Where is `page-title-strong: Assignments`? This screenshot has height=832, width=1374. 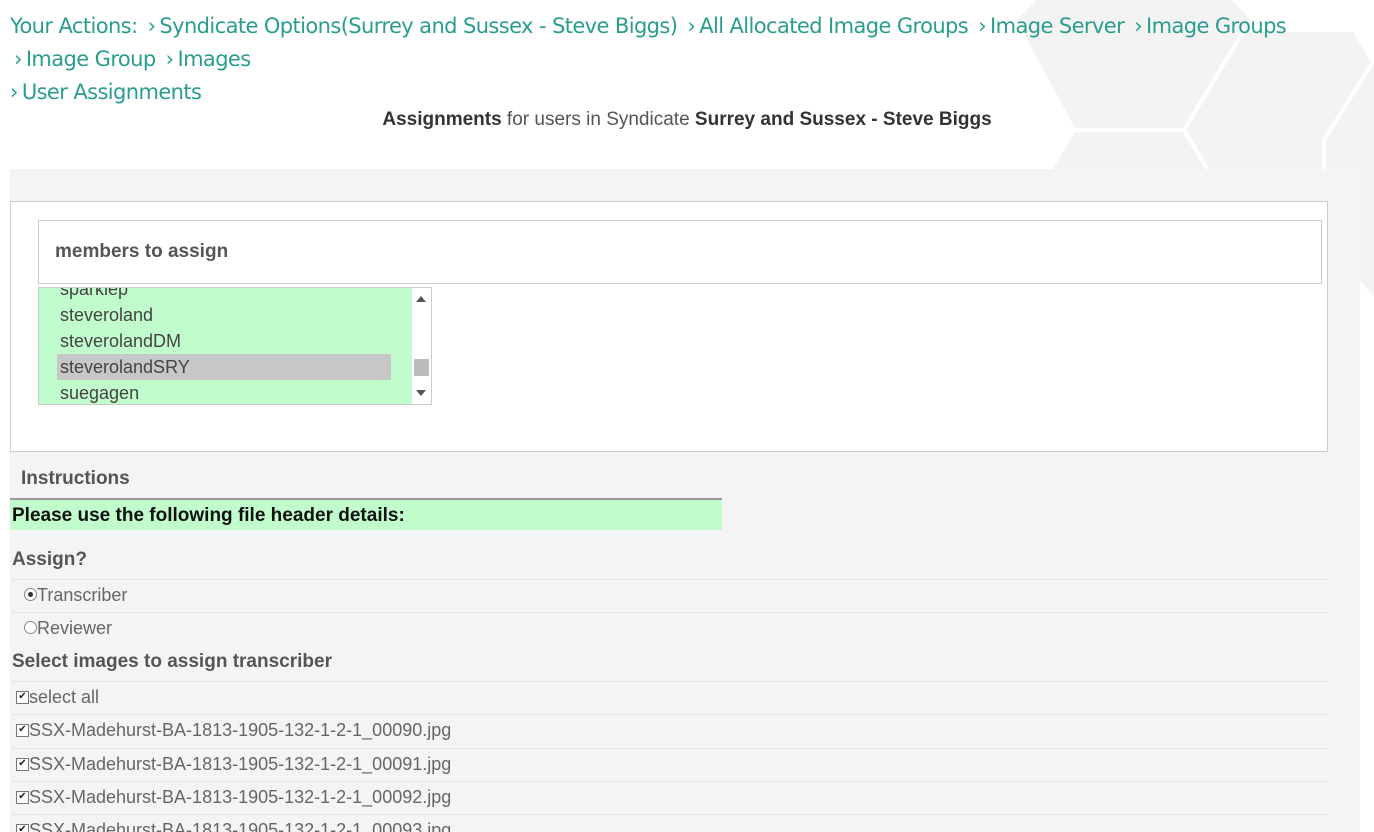
page-title-strong: Assignments is located at coordinates (442, 119).